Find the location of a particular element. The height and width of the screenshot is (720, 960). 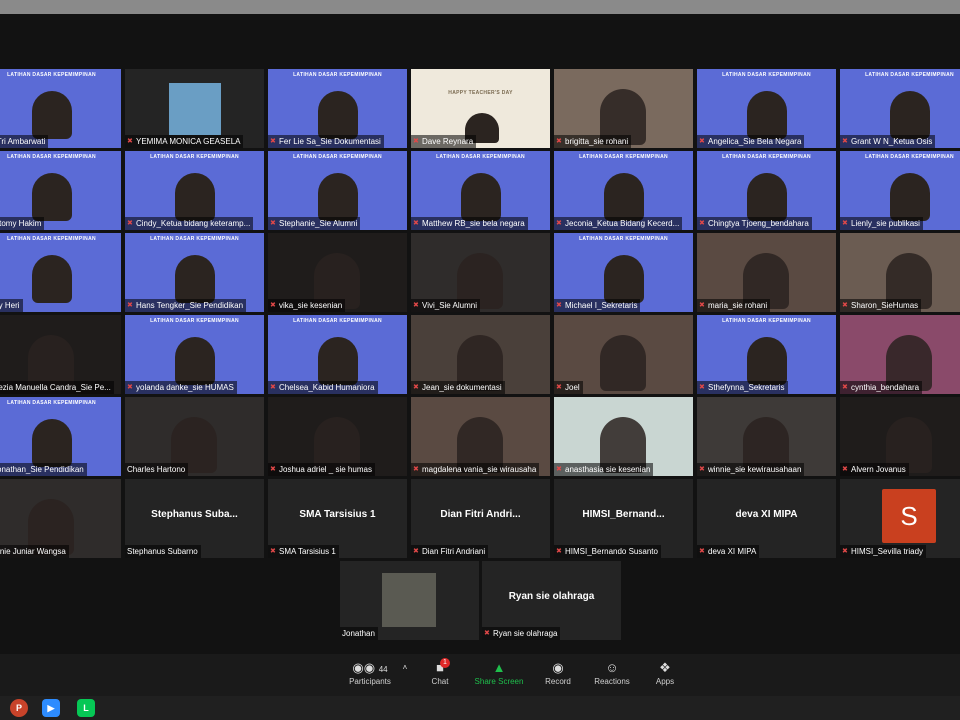

participant-name-label: ✖ brigitta_sie rohani is located at coordinates (593, 141).